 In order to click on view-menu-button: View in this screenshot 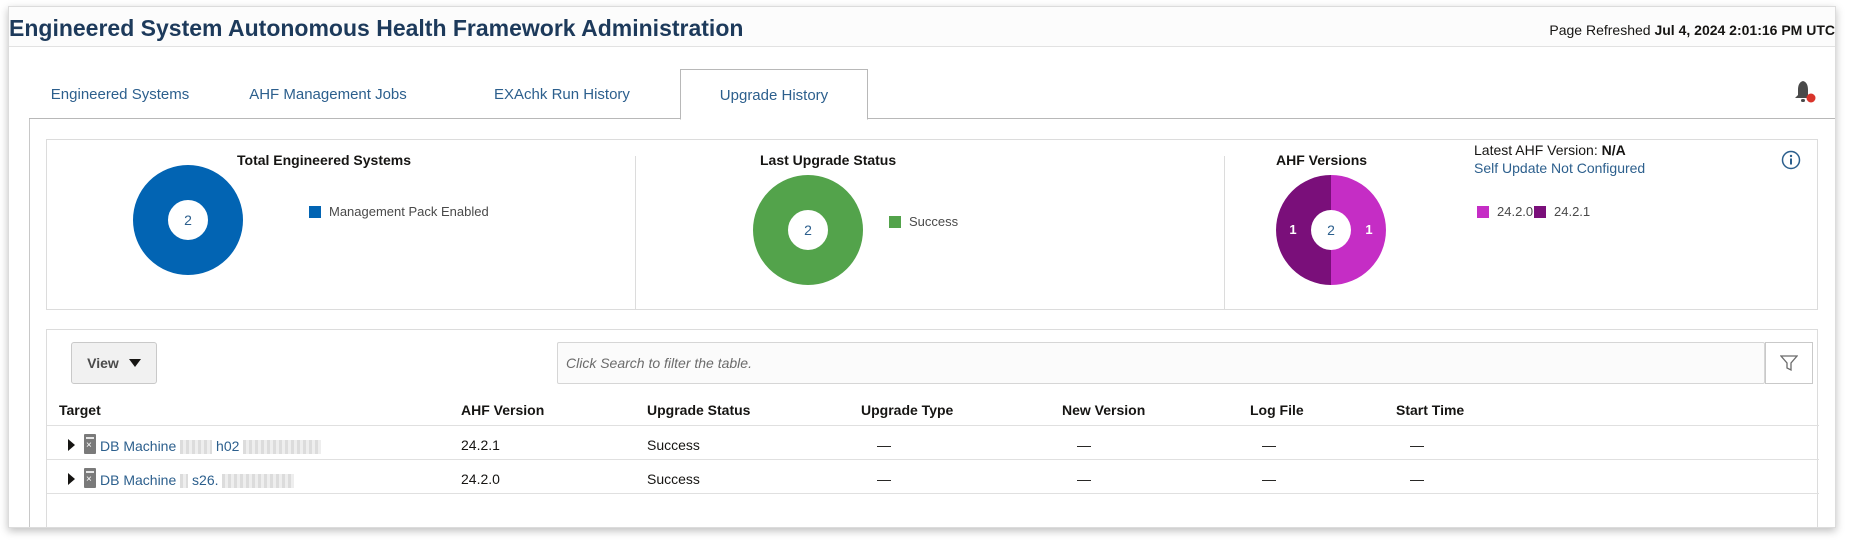, I will do `click(114, 363)`.